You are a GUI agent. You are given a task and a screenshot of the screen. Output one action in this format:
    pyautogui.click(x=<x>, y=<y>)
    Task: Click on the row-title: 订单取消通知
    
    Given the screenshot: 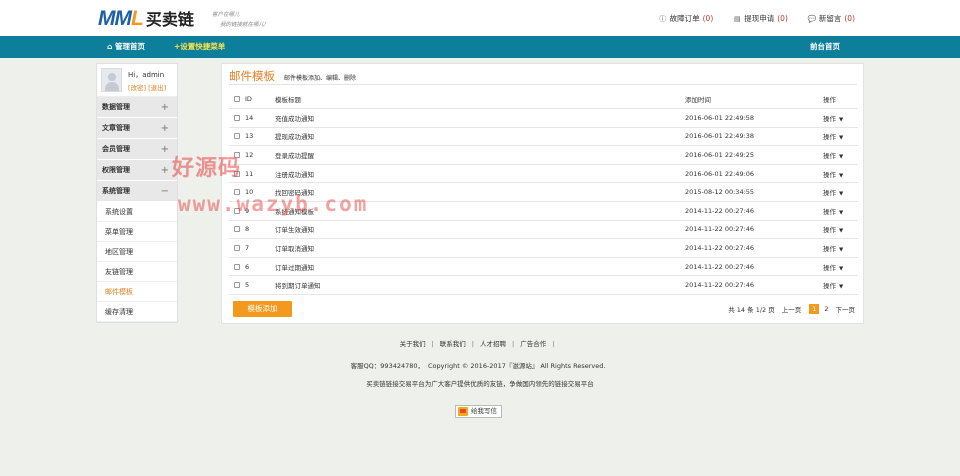 What is the action you would take?
    pyautogui.click(x=480, y=248)
    